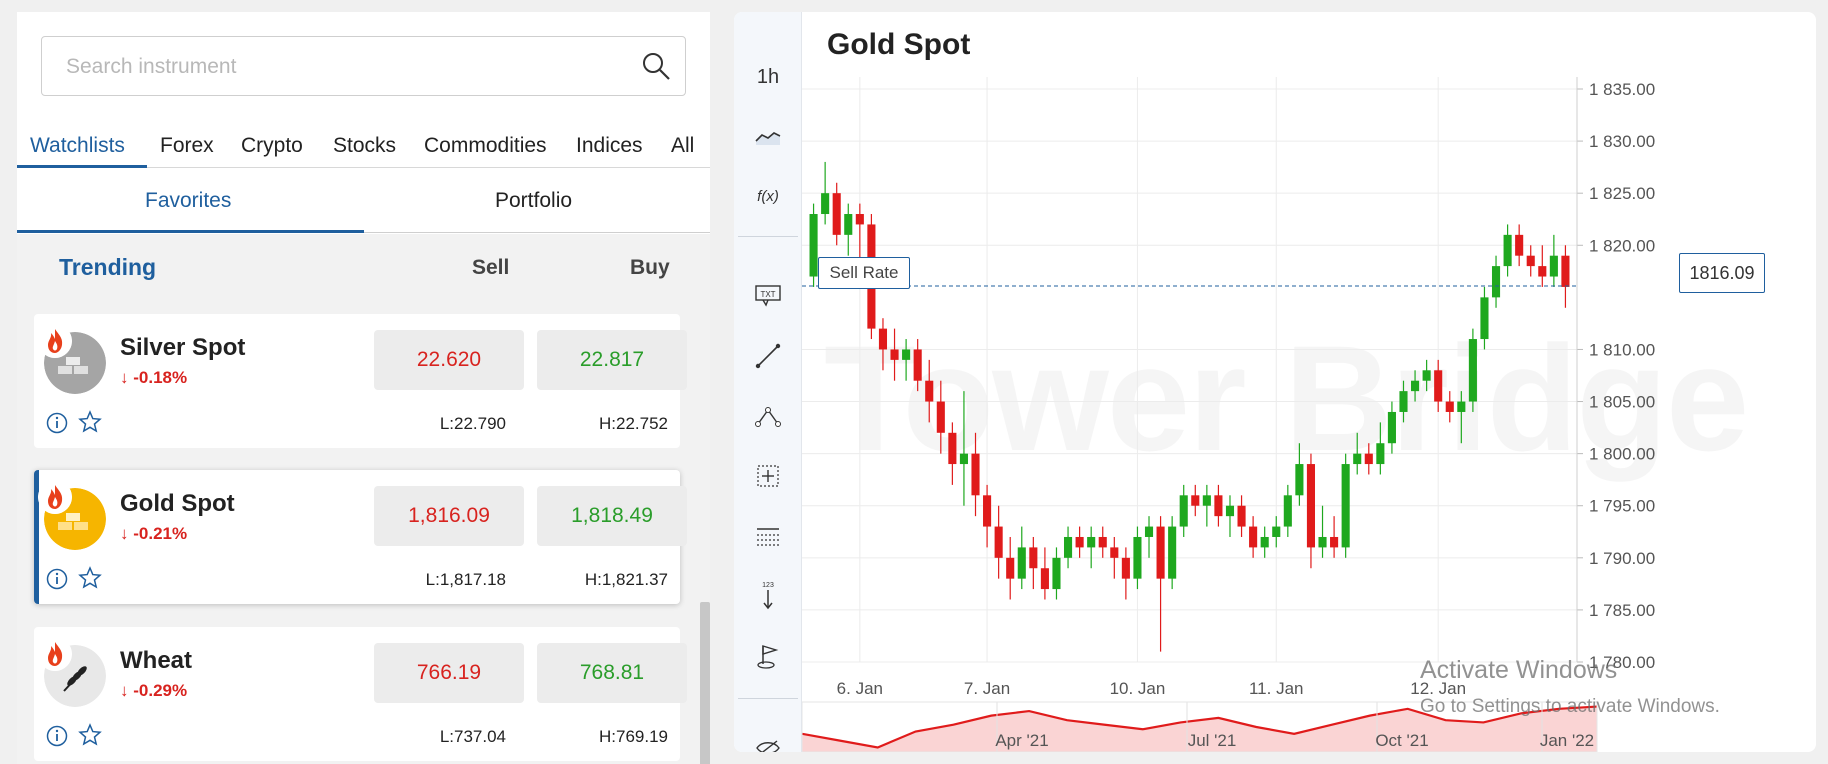  What do you see at coordinates (768, 196) in the screenshot?
I see `indicators-button: f(x)` at bounding box center [768, 196].